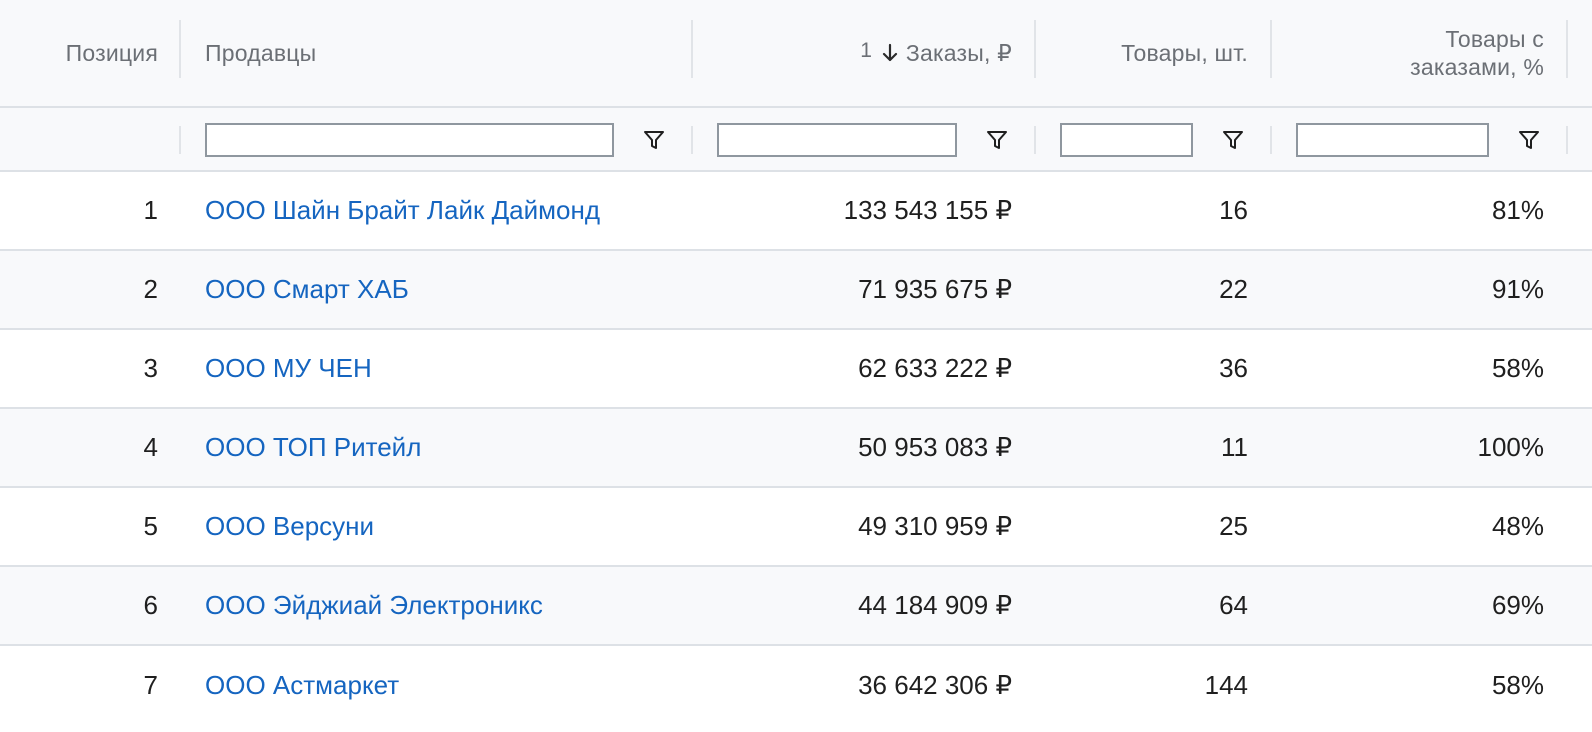 The image size is (1592, 732). What do you see at coordinates (935, 289) in the screenshot?
I see `row-orders: 71 935 675 ₽` at bounding box center [935, 289].